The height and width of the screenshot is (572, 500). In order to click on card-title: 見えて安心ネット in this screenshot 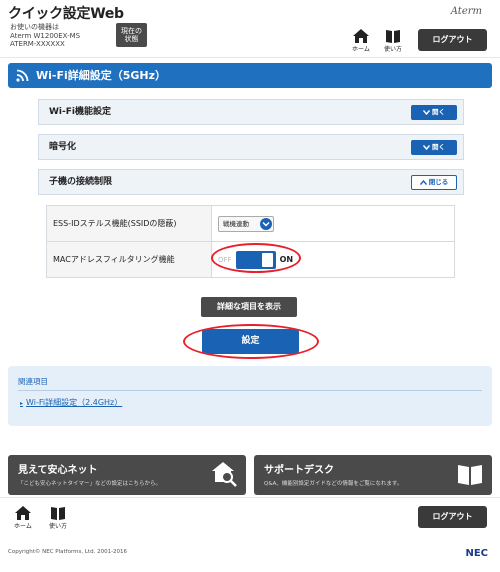, I will do `click(58, 470)`.